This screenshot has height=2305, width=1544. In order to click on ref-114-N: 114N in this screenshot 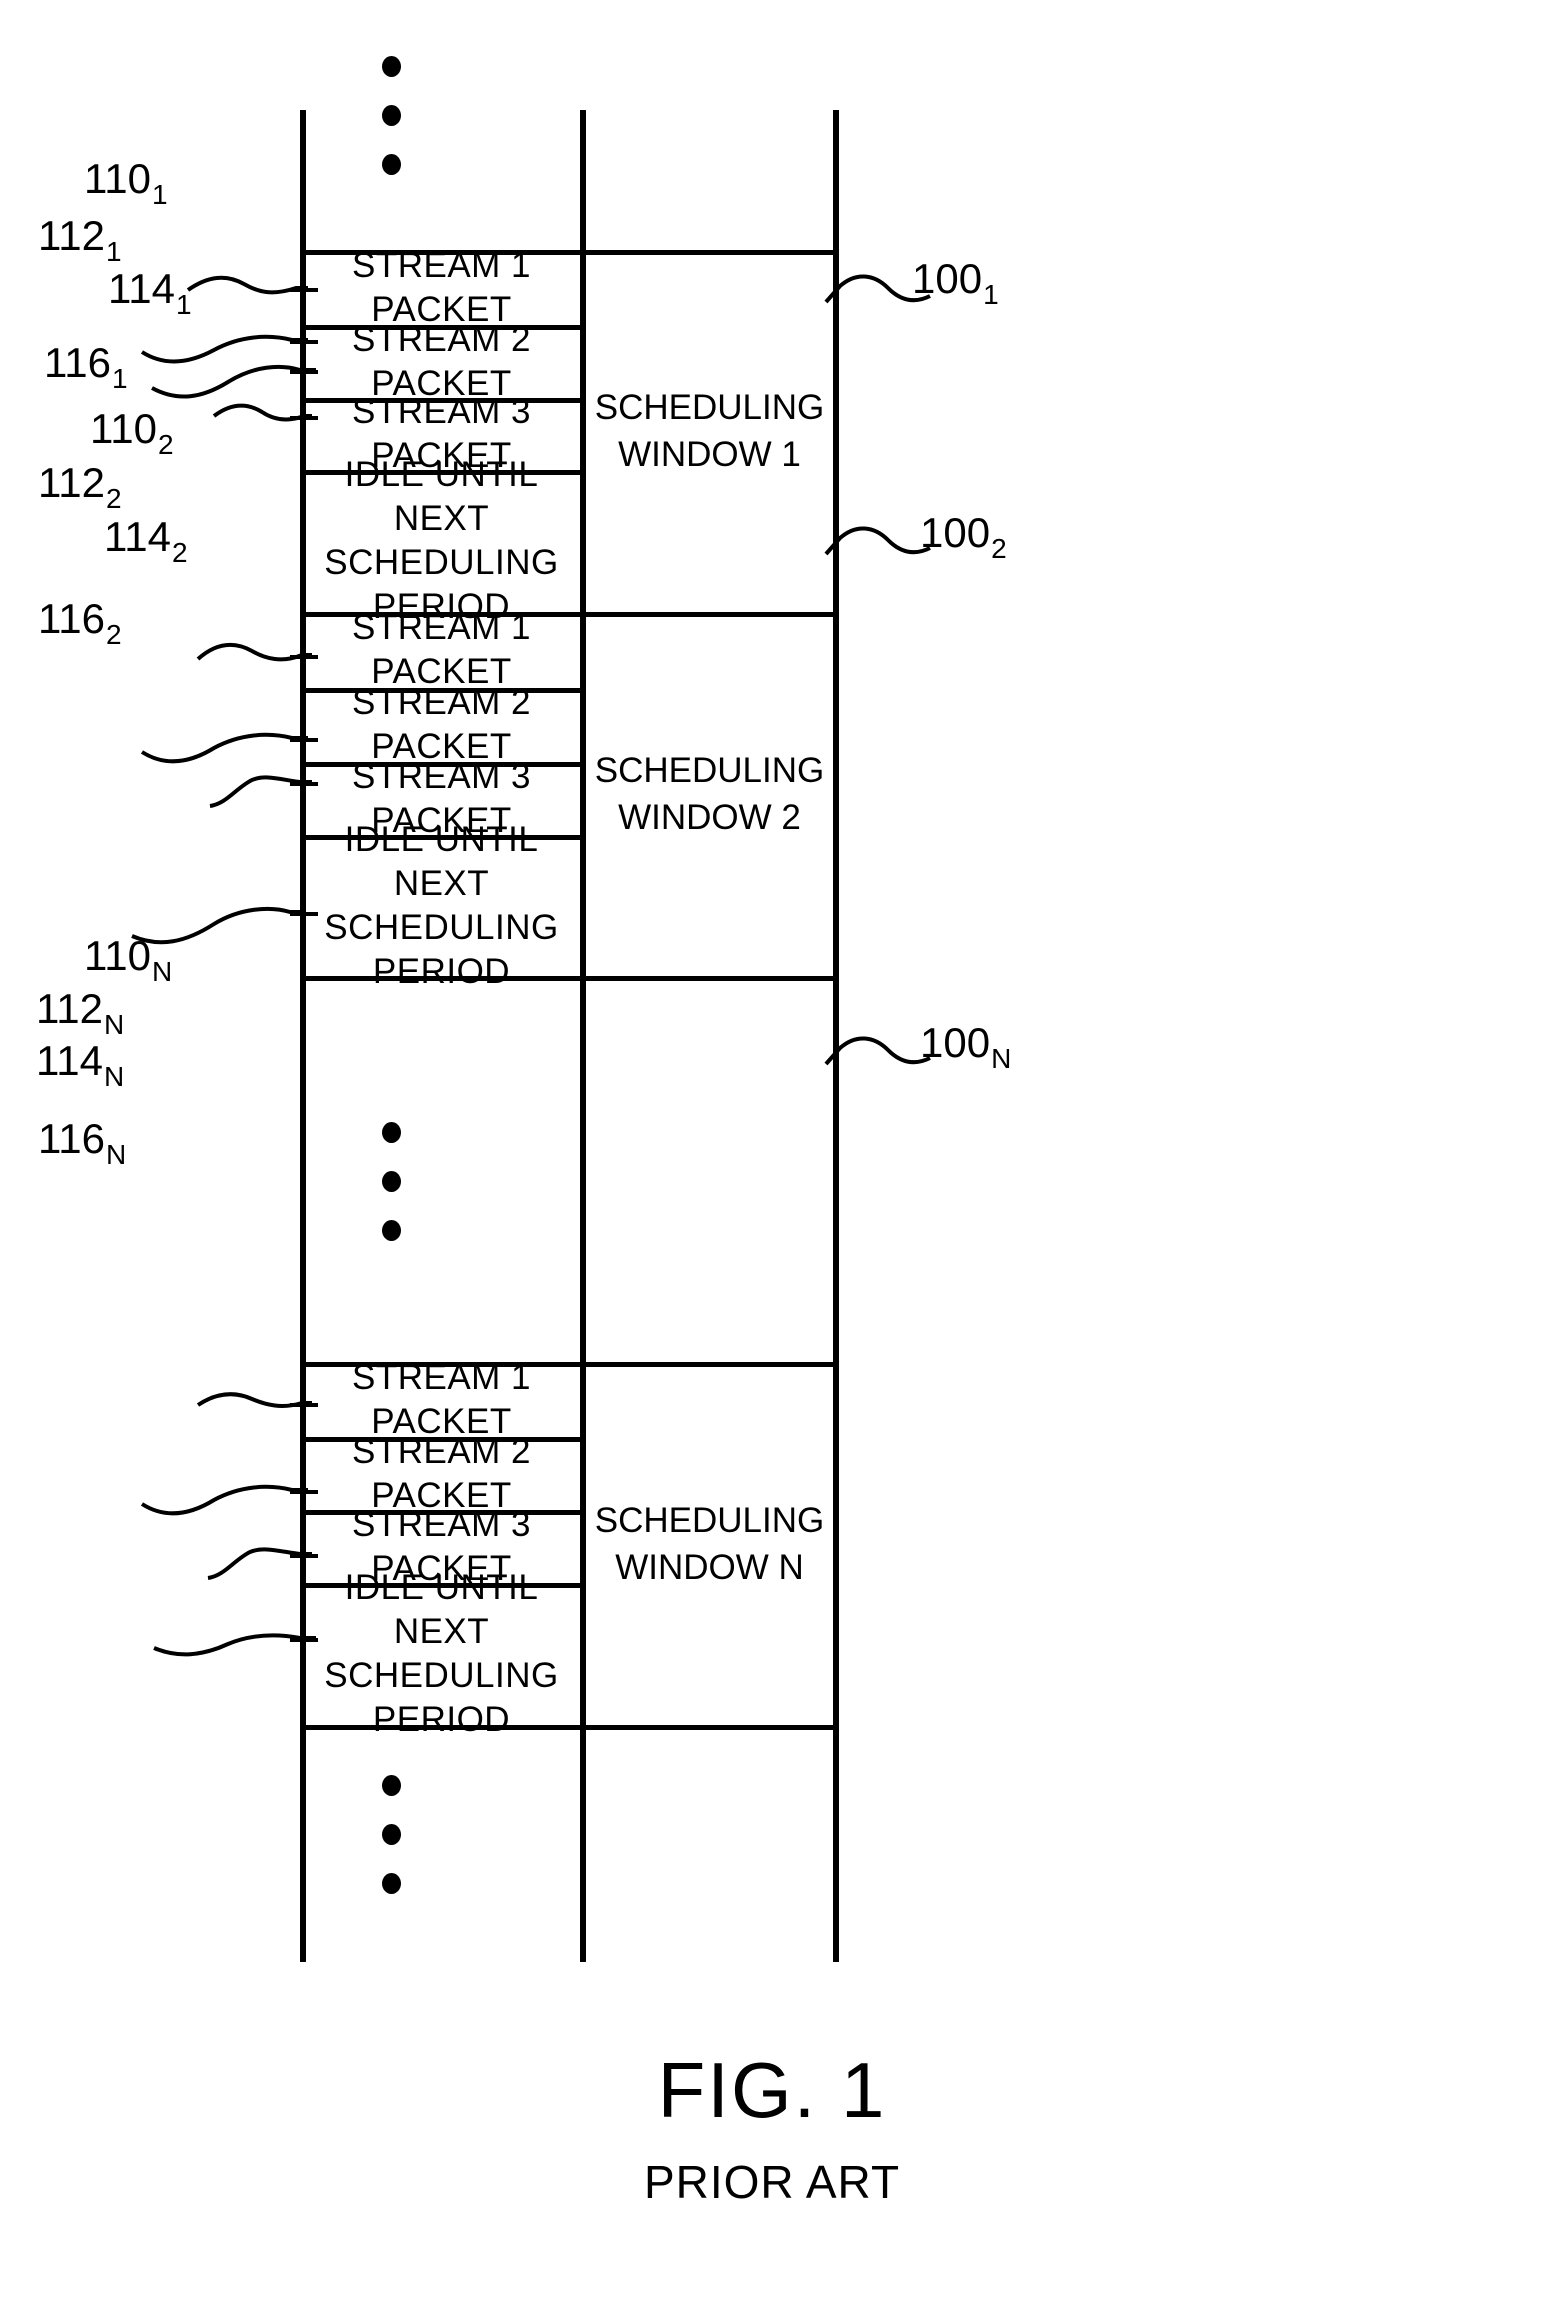, I will do `click(80, 1065)`.